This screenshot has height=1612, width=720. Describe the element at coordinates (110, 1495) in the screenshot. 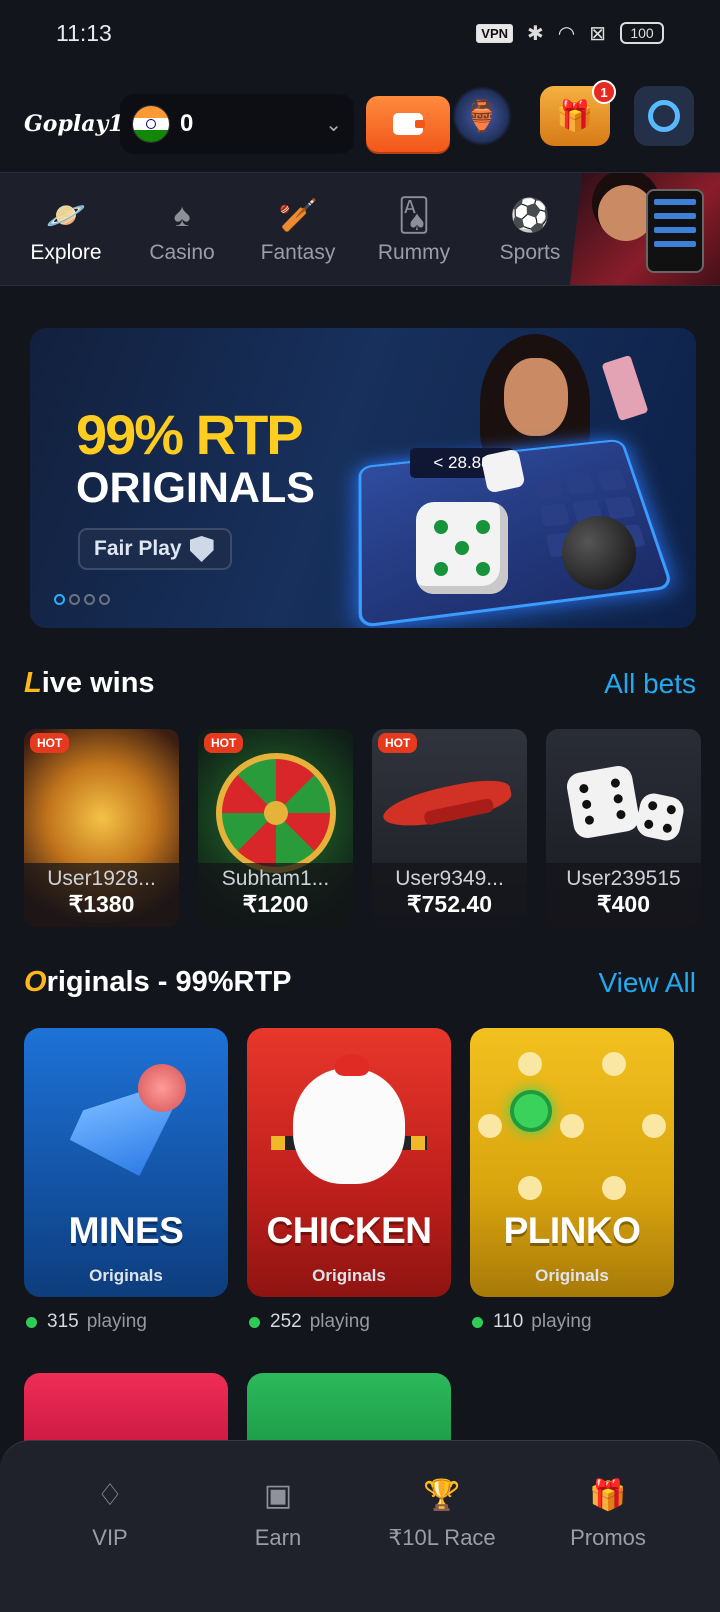

I see `diamond-heart-icon: ♢` at that location.